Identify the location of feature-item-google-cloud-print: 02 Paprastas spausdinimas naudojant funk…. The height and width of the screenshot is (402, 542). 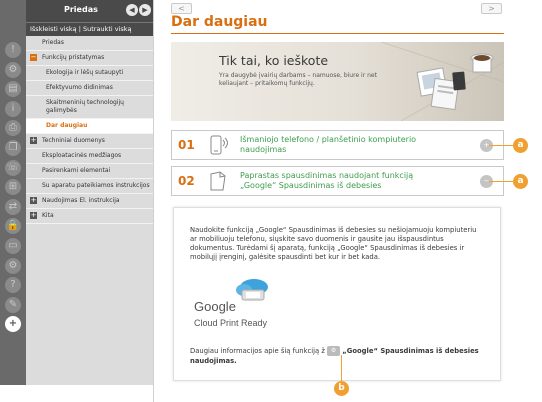
(337, 181).